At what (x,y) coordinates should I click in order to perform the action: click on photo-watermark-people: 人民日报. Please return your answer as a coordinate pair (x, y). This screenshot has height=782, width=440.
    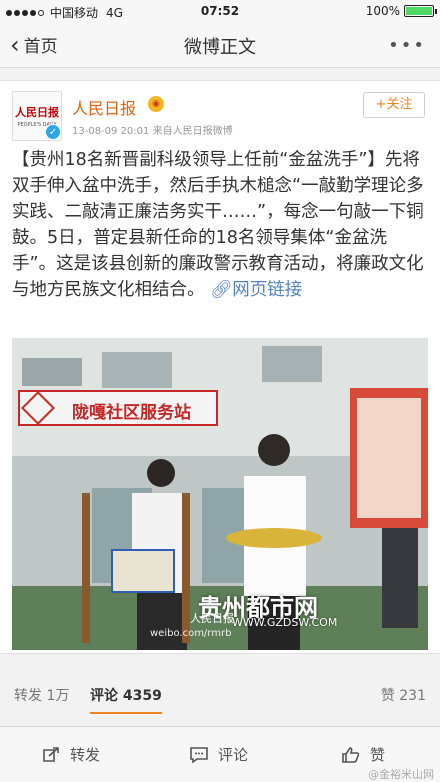
    Looking at the image, I should click on (212, 618).